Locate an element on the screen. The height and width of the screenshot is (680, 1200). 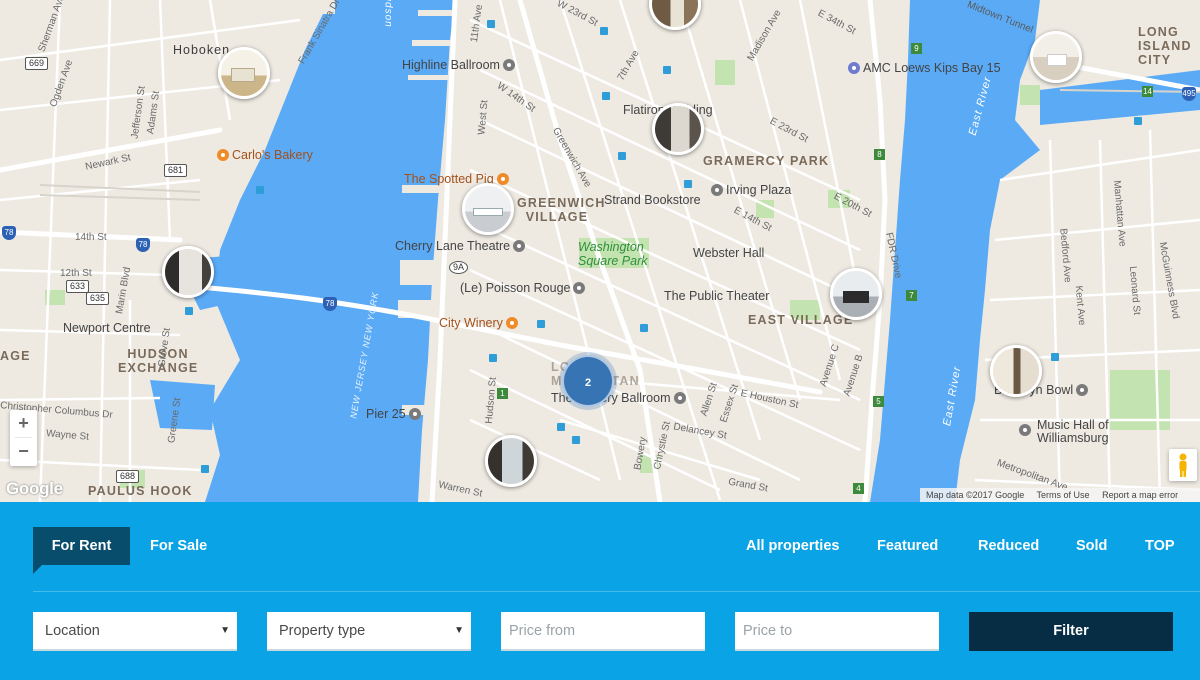
exit-marker: 7 is located at coordinates (911, 295).